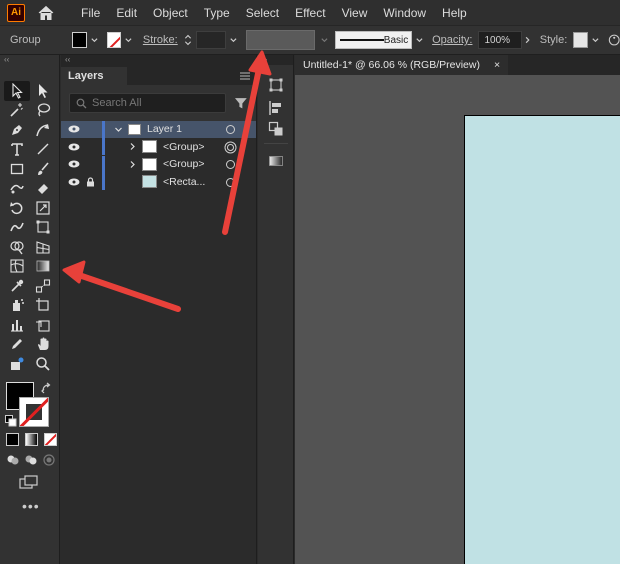 Image resolution: width=620 pixels, height=564 pixels. What do you see at coordinates (47, 388) in the screenshot?
I see `swap-colors-icon` at bounding box center [47, 388].